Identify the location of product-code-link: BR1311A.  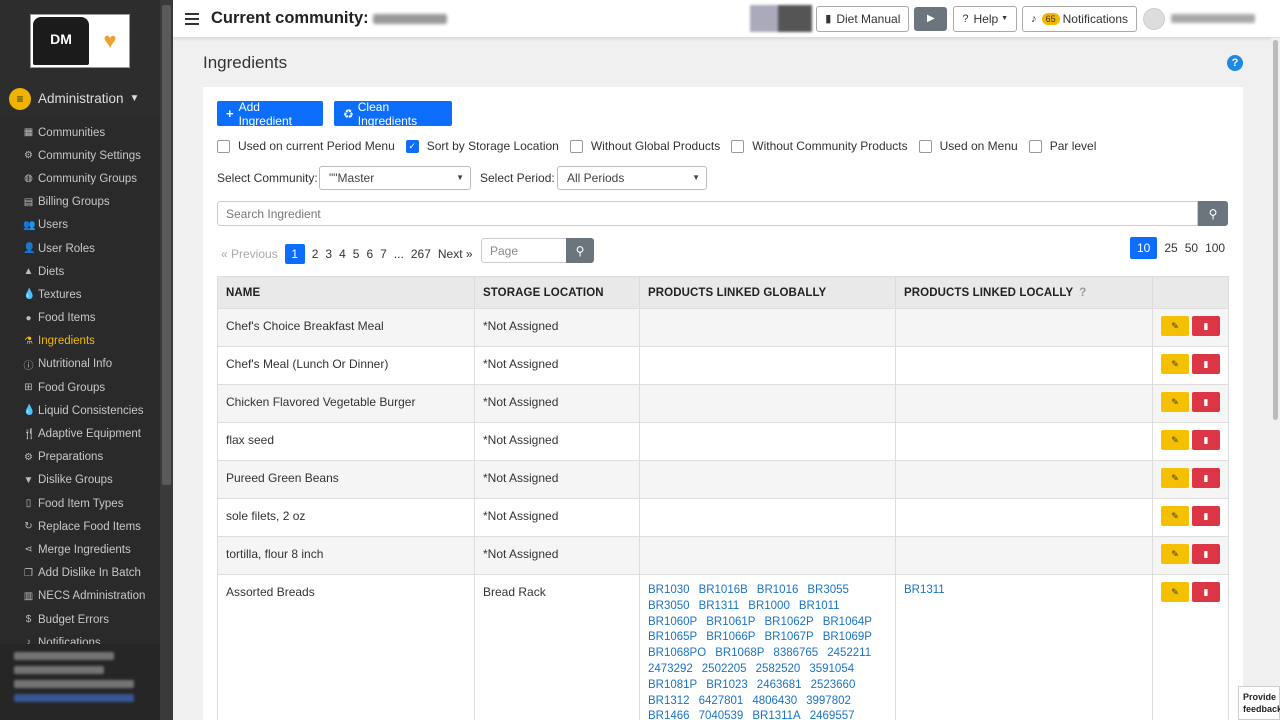
(776, 714).